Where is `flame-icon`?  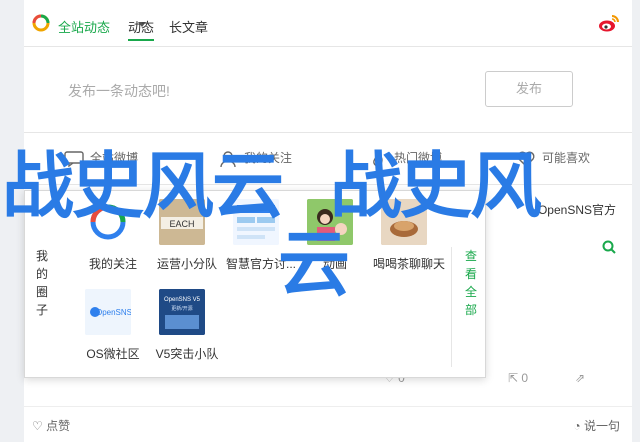 flame-icon is located at coordinates (378, 158).